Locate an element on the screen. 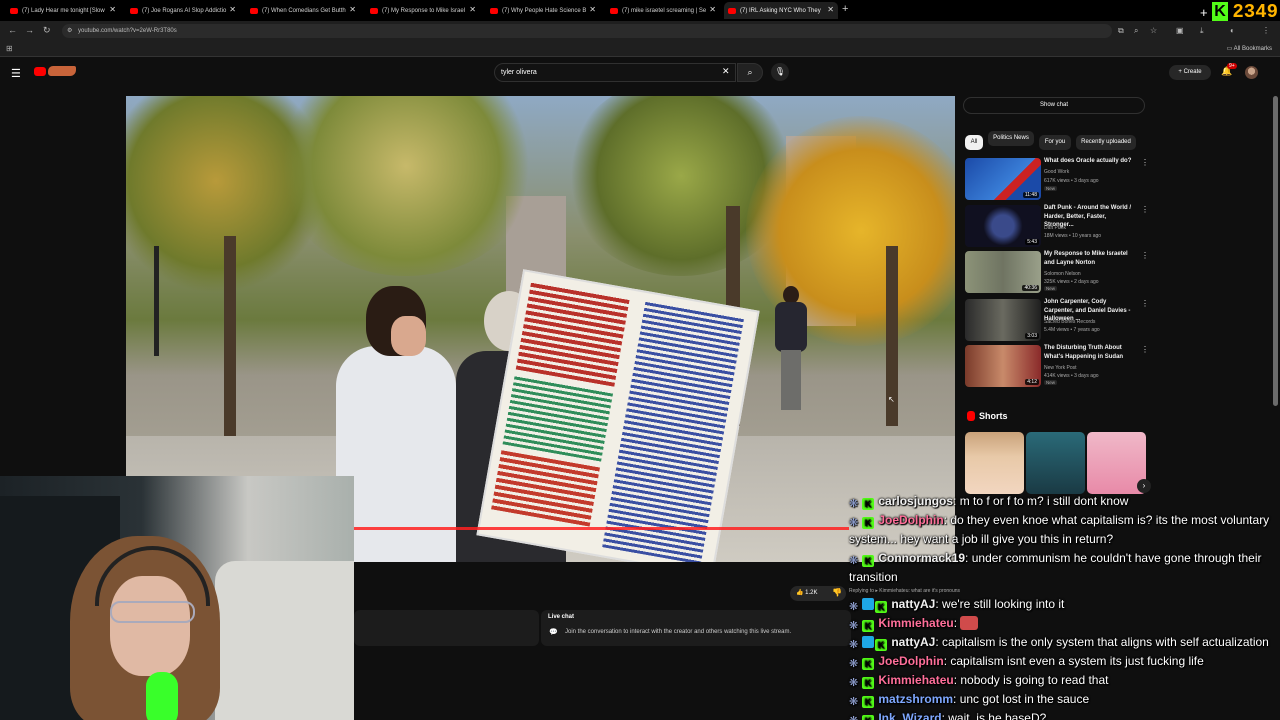 The width and height of the screenshot is (1280, 720). video-progress-bar is located at coordinates (601, 528).